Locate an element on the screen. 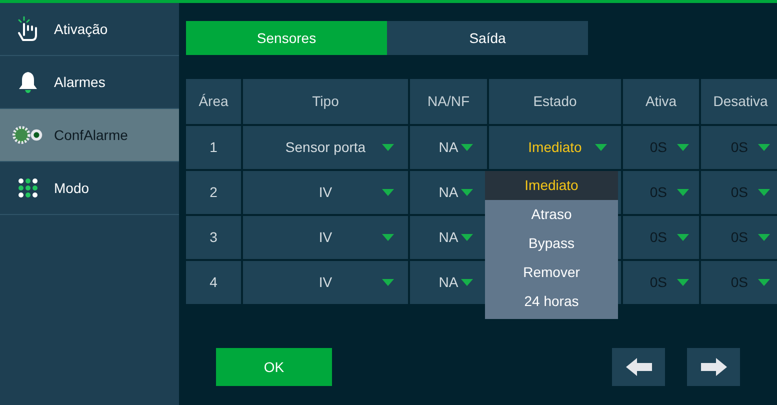  tab: Saída is located at coordinates (487, 38).